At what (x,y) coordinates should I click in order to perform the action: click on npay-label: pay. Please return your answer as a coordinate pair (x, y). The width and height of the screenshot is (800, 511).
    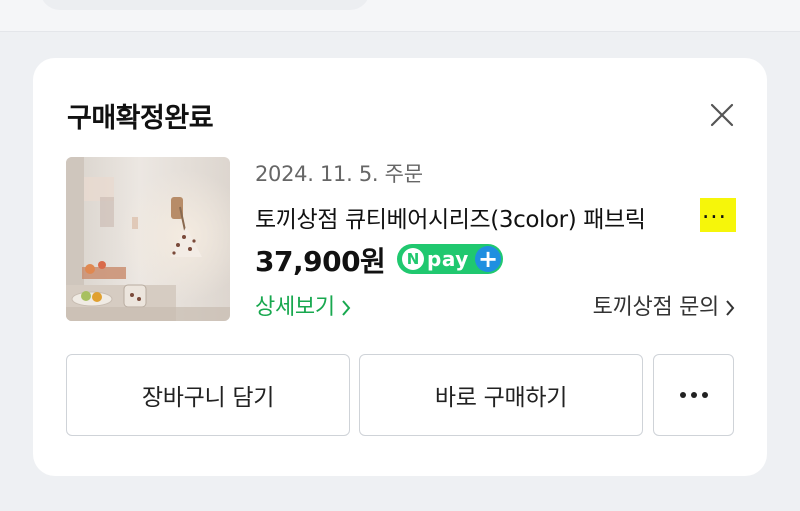
    Looking at the image, I should click on (448, 259).